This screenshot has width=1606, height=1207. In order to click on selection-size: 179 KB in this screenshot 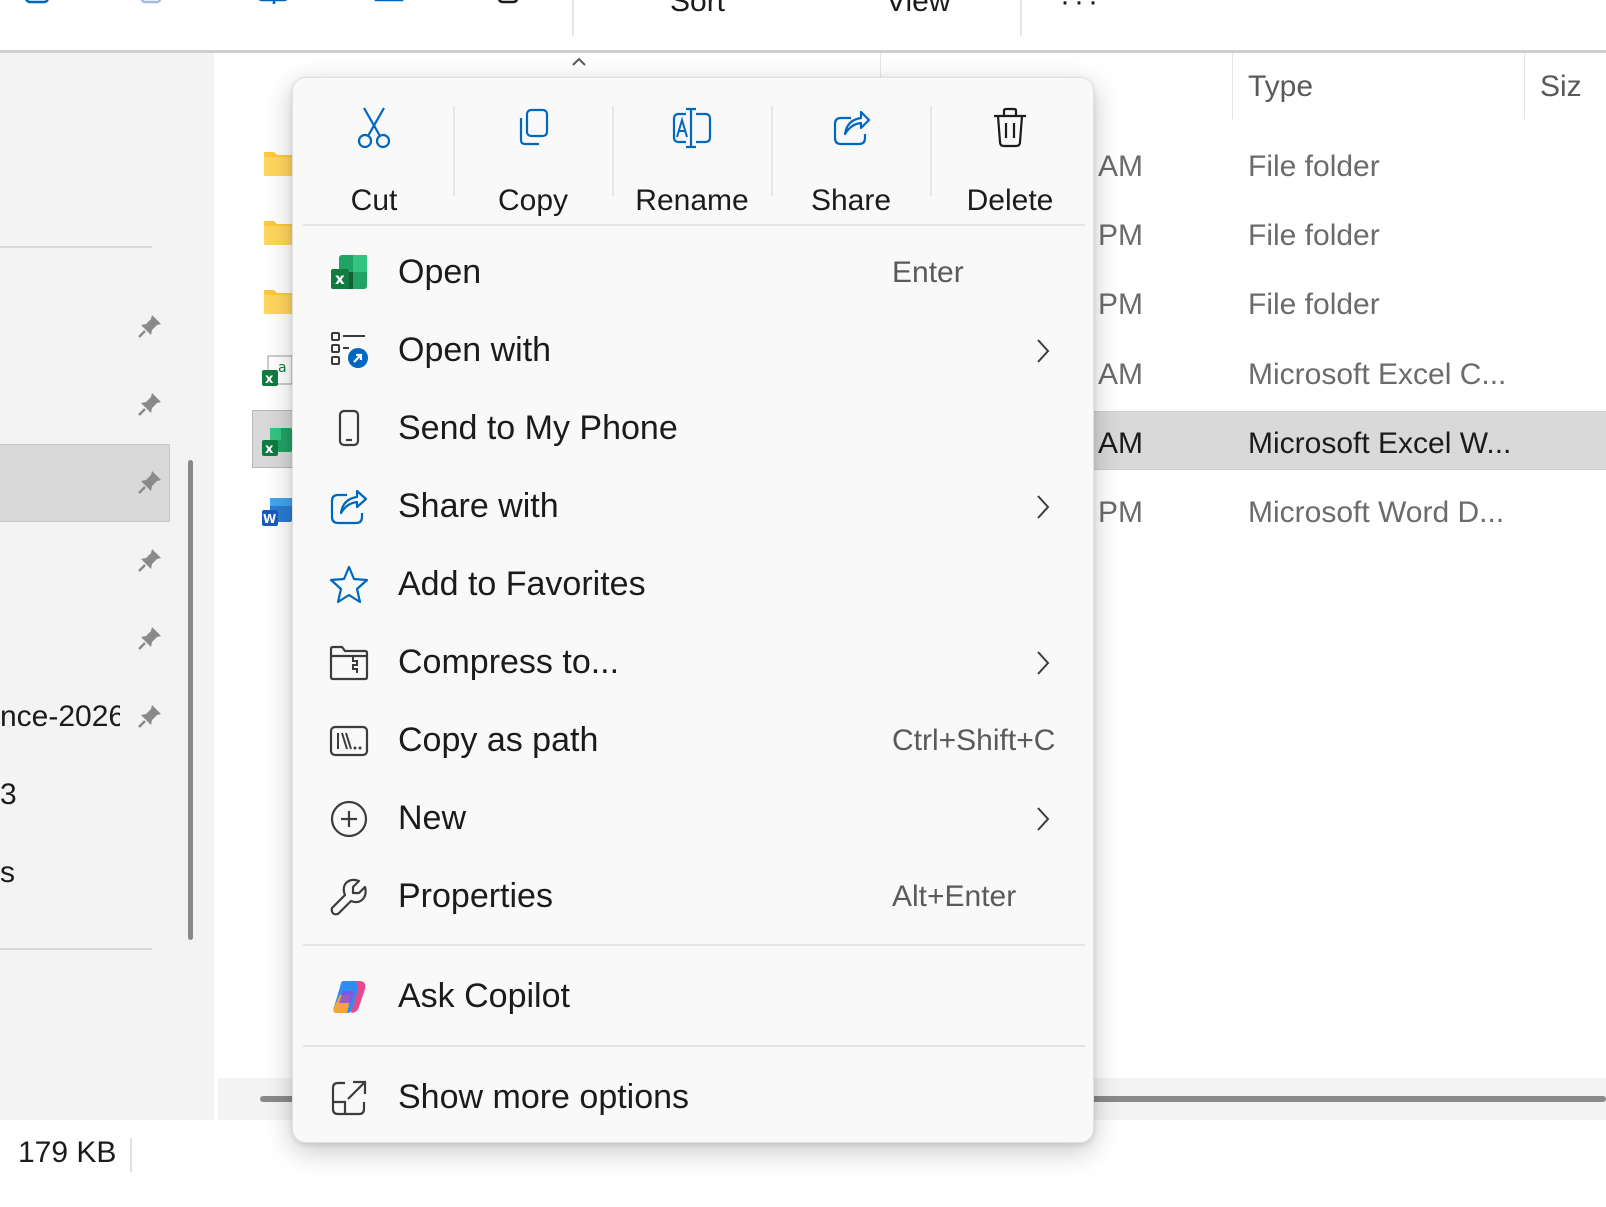, I will do `click(67, 1152)`.